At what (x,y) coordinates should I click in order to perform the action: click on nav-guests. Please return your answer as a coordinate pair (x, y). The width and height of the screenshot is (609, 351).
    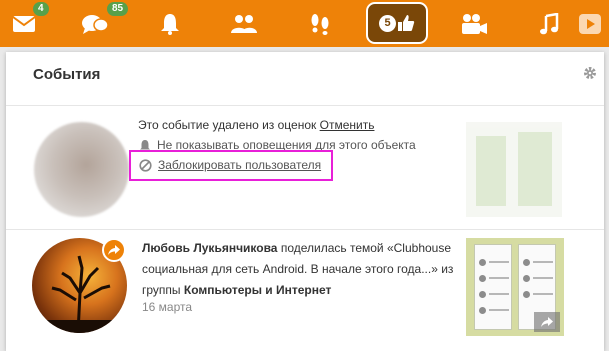
    Looking at the image, I should click on (320, 23).